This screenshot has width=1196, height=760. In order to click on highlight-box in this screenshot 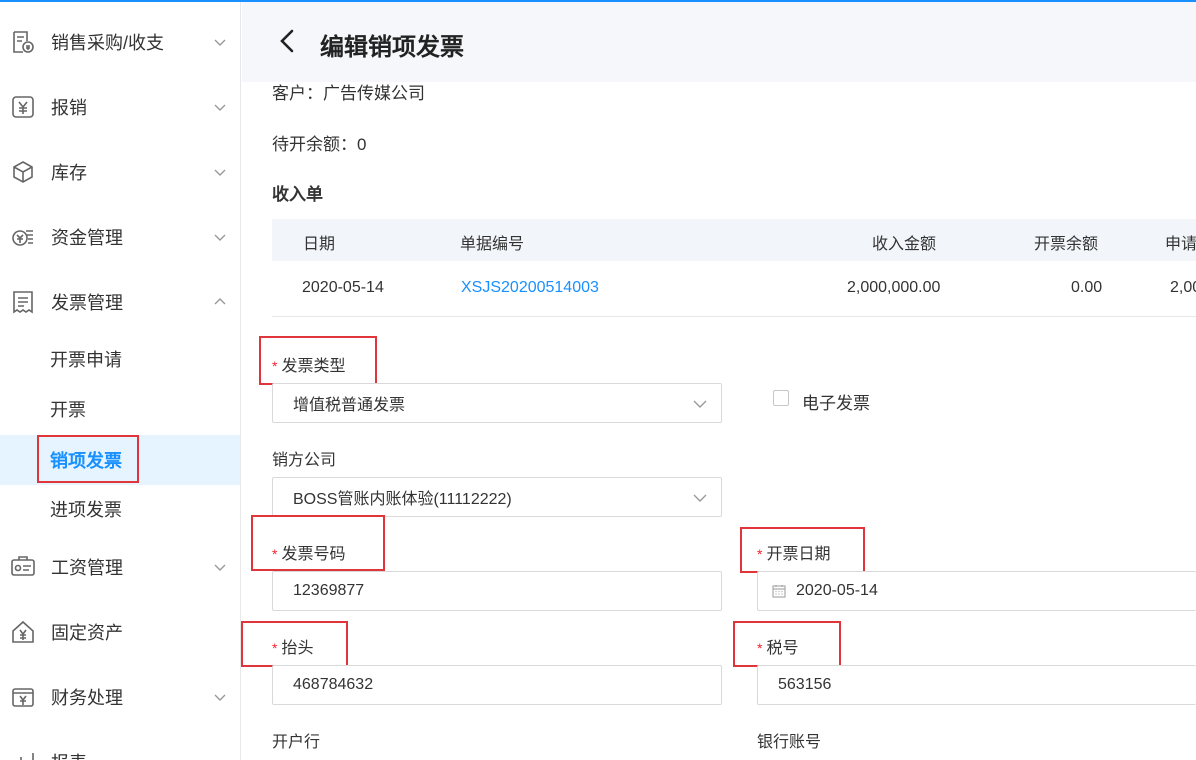, I will do `click(88, 459)`.